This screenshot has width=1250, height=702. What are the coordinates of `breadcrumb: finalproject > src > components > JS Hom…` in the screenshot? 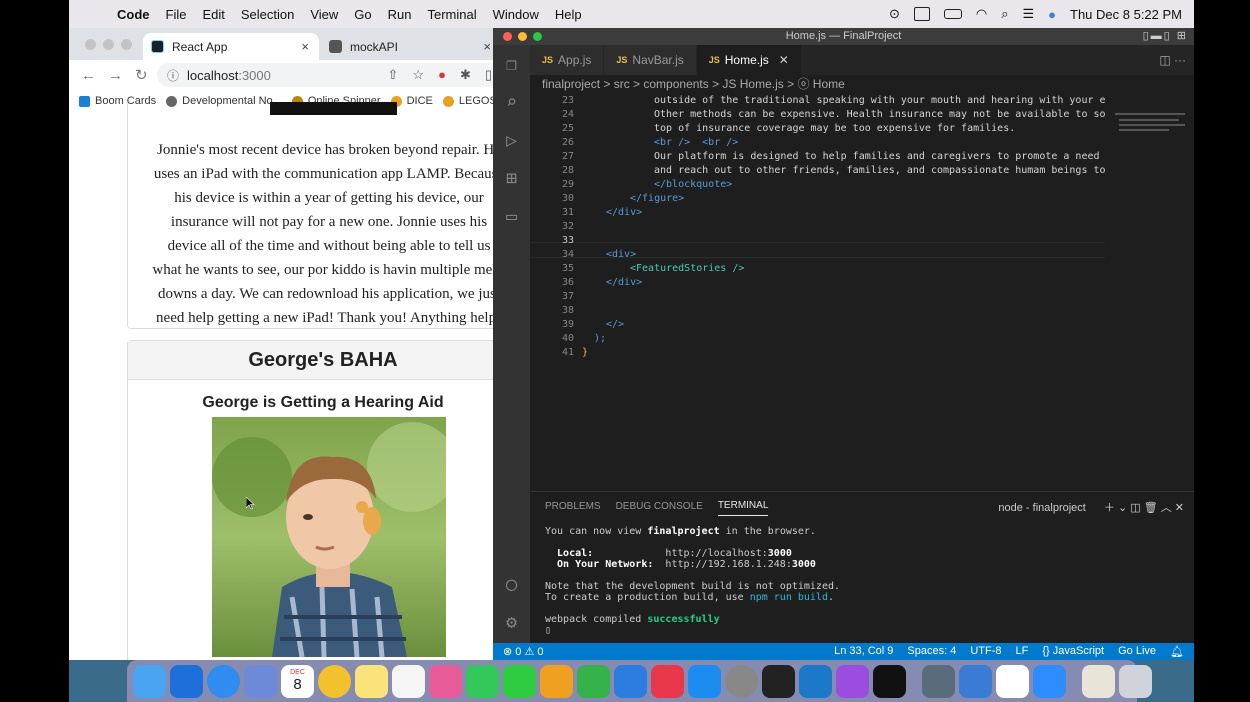 It's located at (862, 83).